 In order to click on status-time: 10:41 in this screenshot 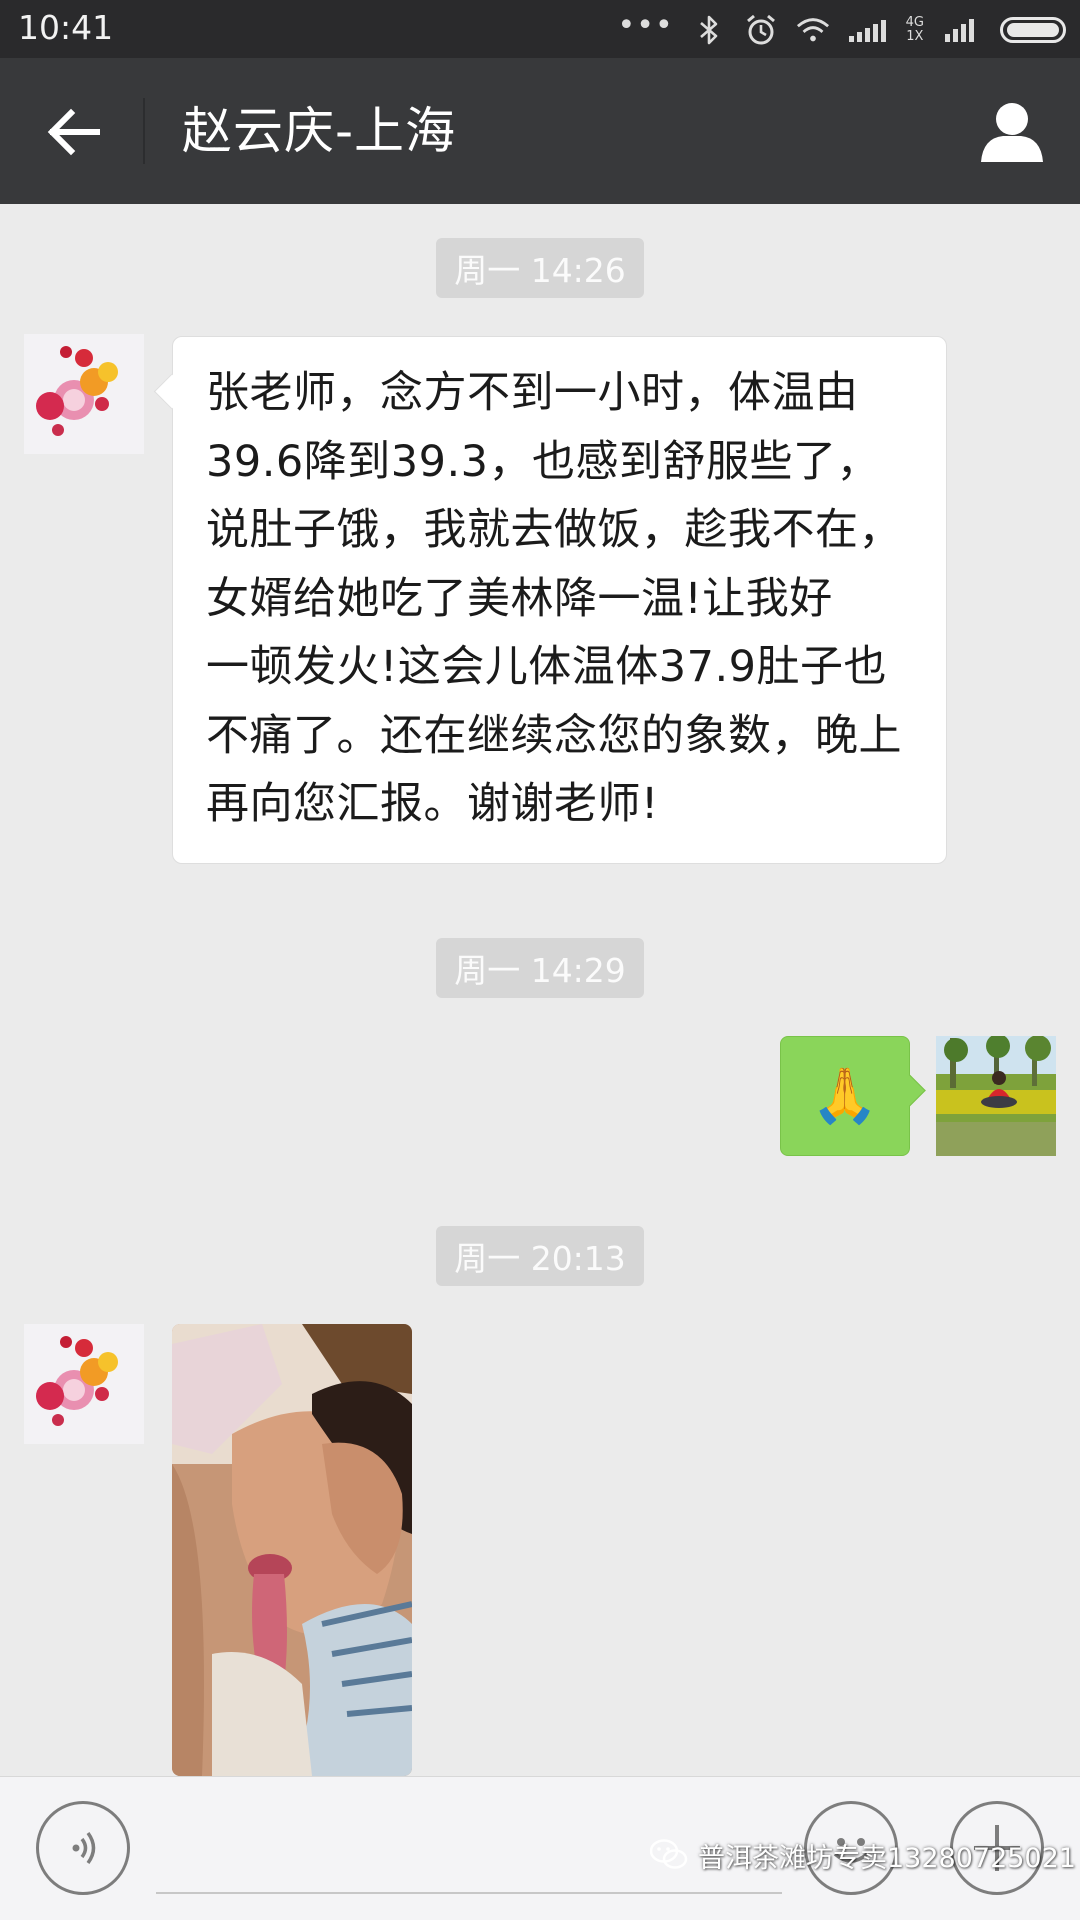, I will do `click(66, 27)`.